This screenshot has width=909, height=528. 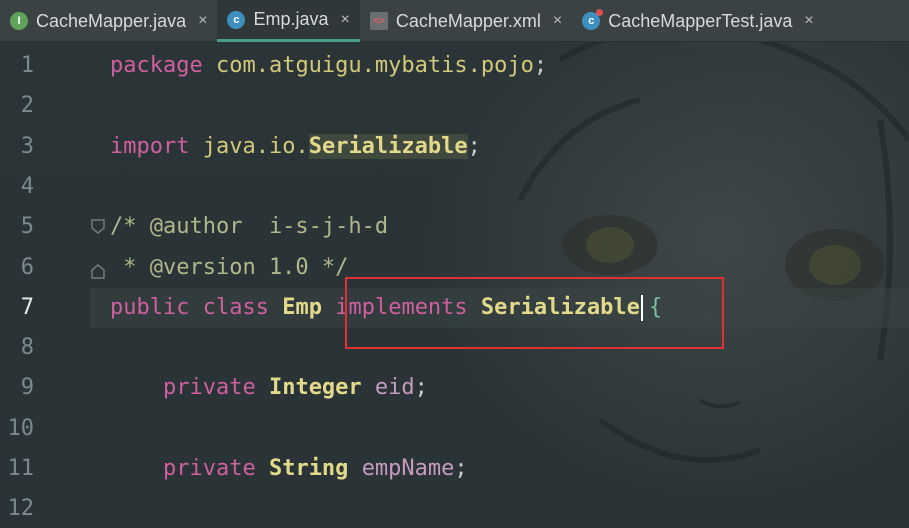 What do you see at coordinates (315, 388) in the screenshot?
I see `type-token: Integer` at bounding box center [315, 388].